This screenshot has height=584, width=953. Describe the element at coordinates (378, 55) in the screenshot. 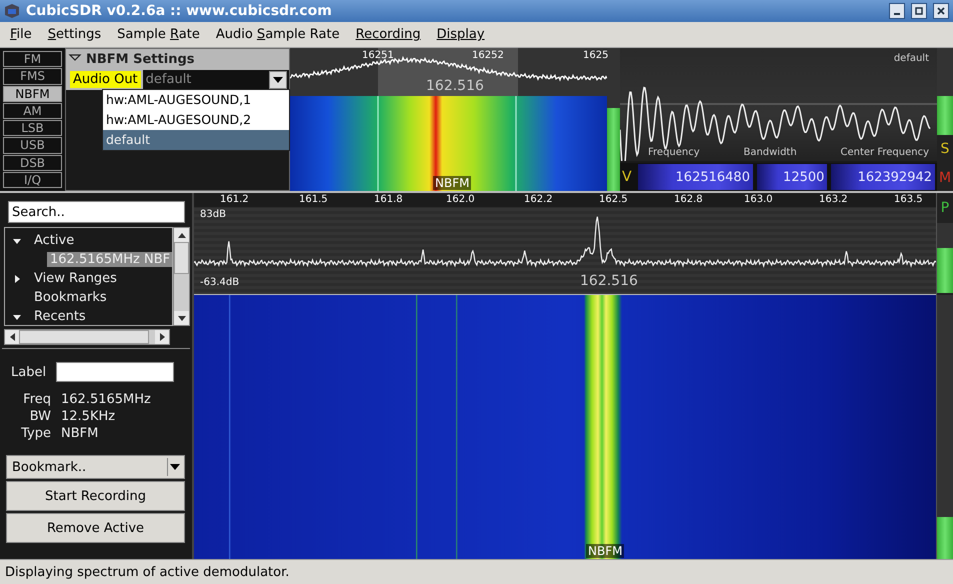

I see `frequency-tick-label: 16251` at that location.